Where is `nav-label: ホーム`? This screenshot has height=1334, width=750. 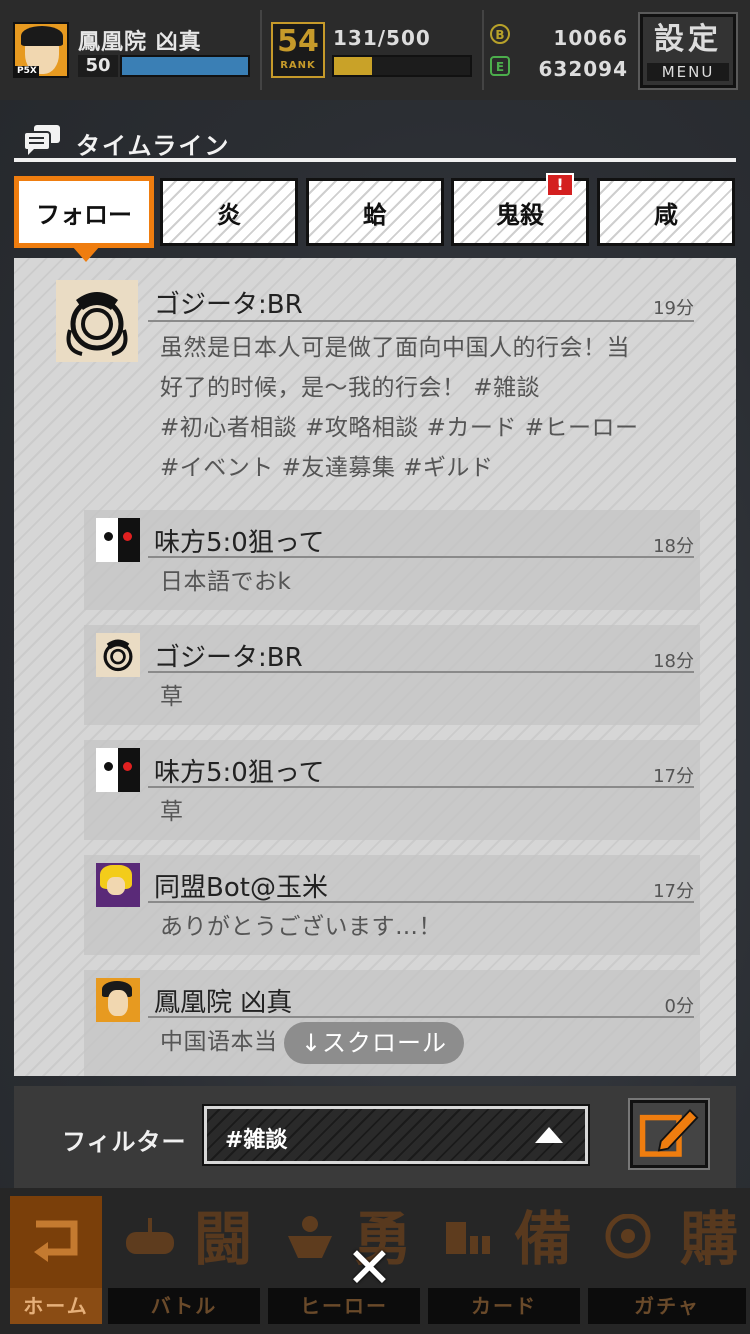 nav-label: ホーム is located at coordinates (56, 1306).